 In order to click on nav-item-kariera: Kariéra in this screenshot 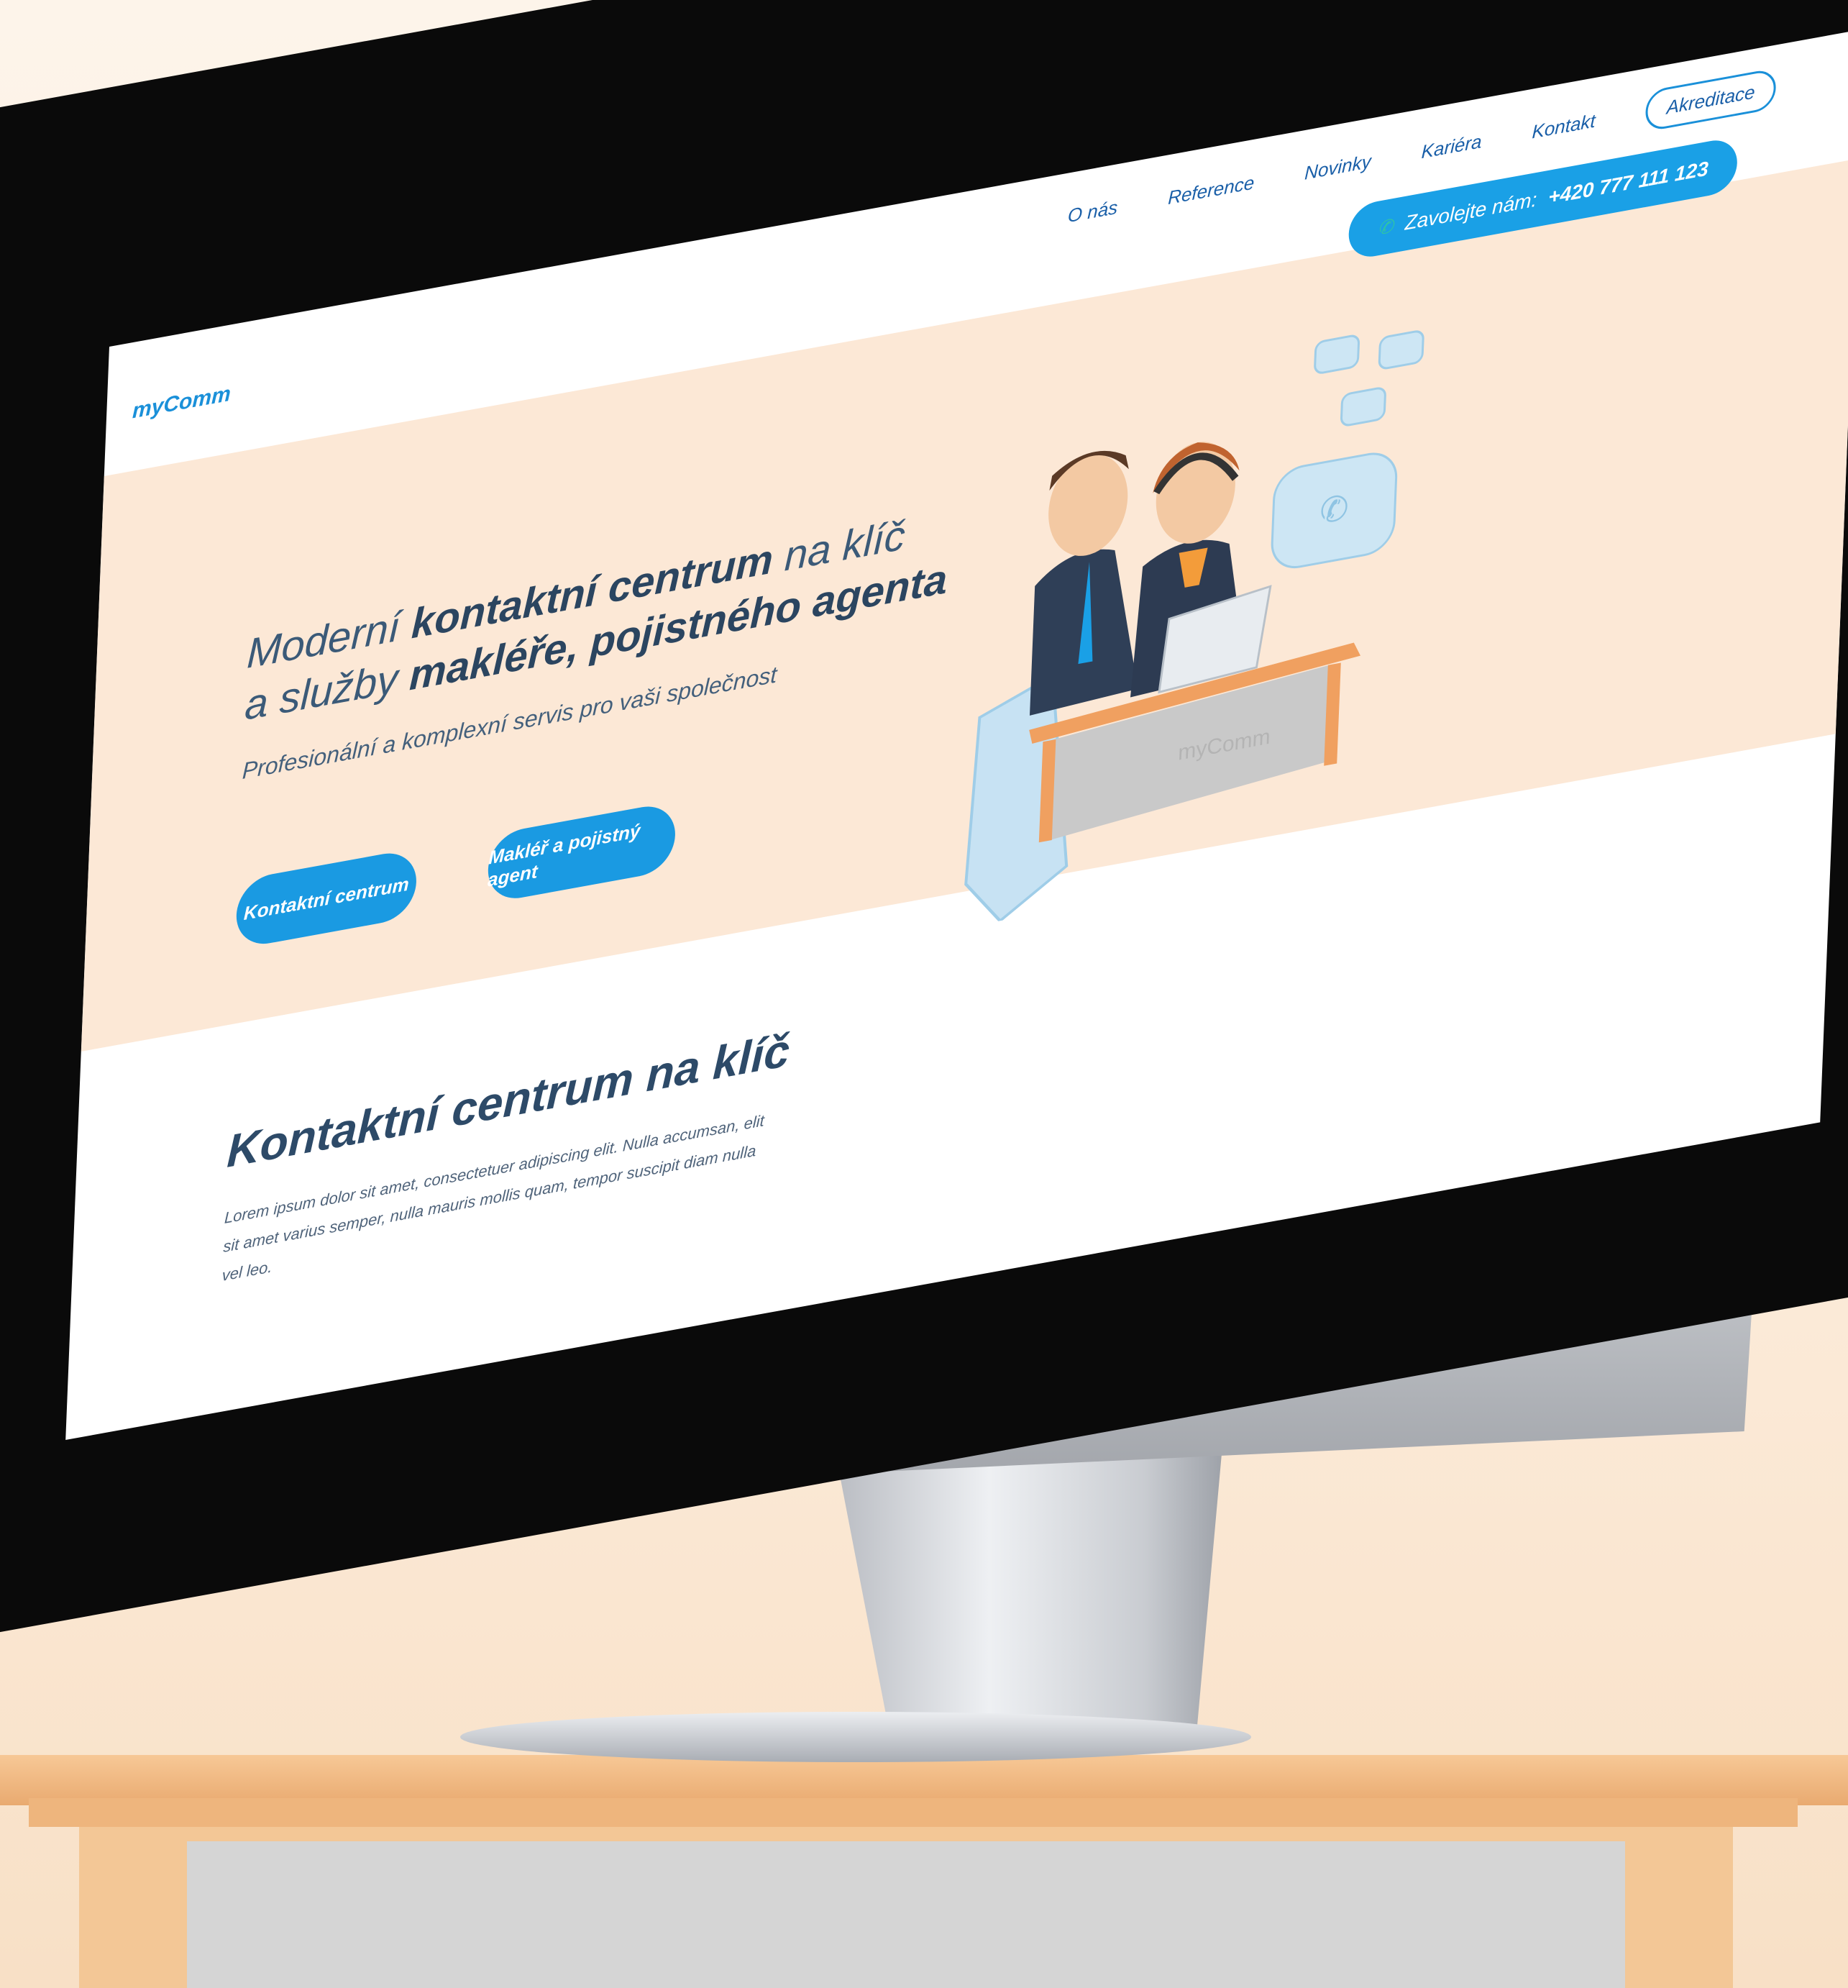, I will do `click(1452, 146)`.